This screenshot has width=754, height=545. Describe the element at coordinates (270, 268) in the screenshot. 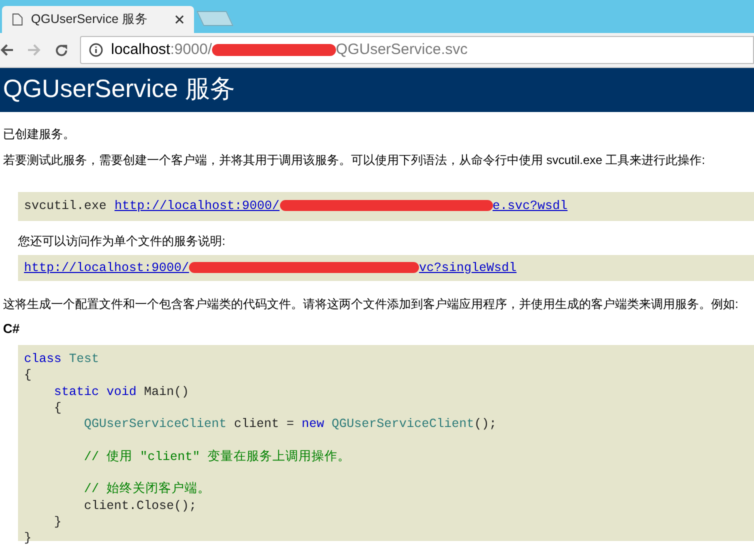

I see `wsdl-link: http://localhost:9000/ vc?singleWsdl` at that location.